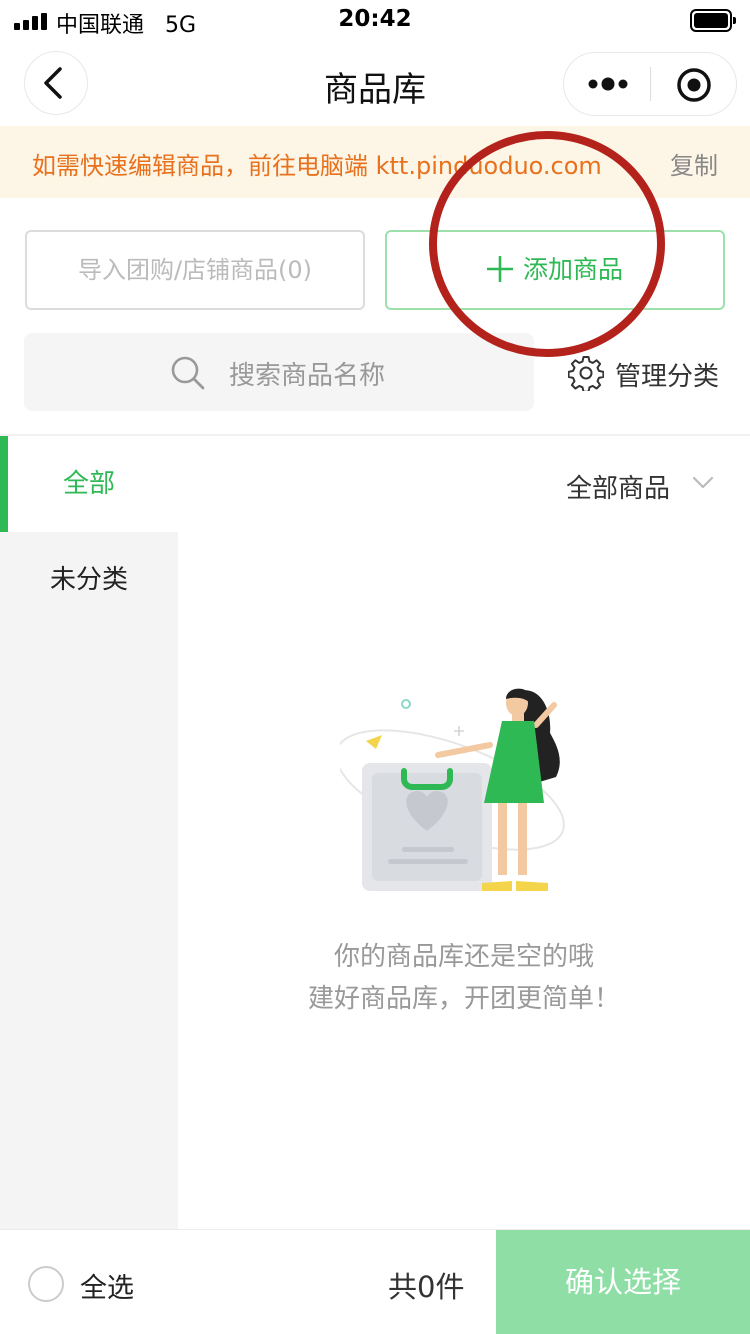  Describe the element at coordinates (694, 163) in the screenshot. I see `copy-link-button: 复制` at that location.